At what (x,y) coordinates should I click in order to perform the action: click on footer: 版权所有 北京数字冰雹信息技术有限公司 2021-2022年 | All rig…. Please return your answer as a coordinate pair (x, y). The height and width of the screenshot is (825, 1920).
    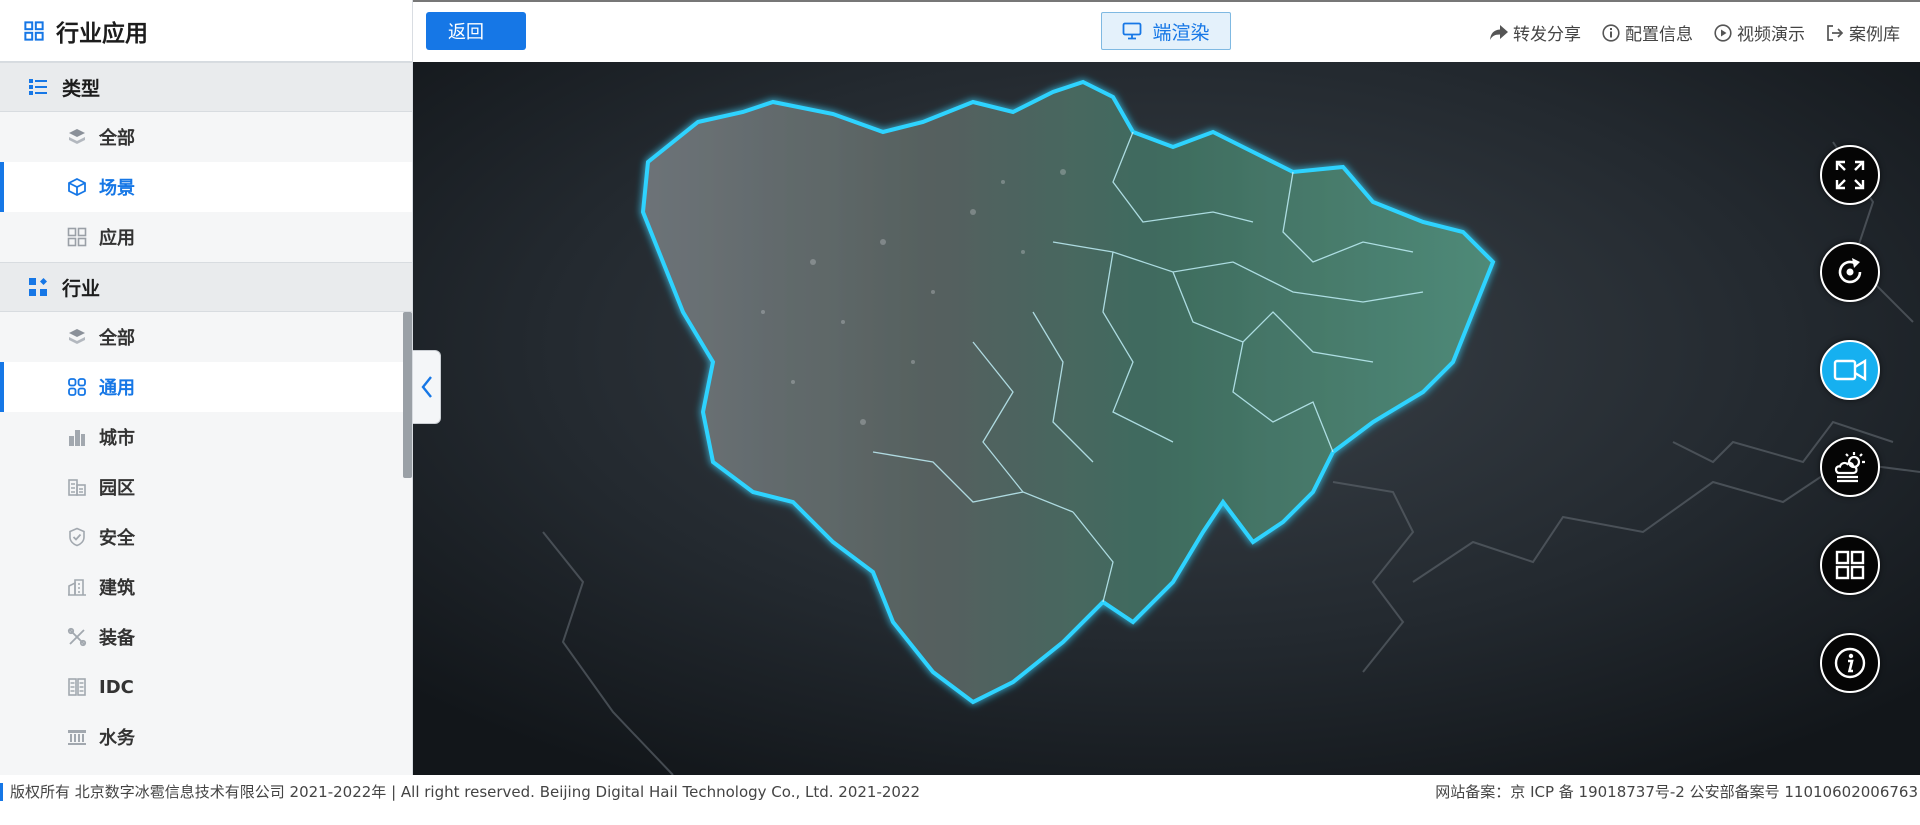
    Looking at the image, I should click on (960, 800).